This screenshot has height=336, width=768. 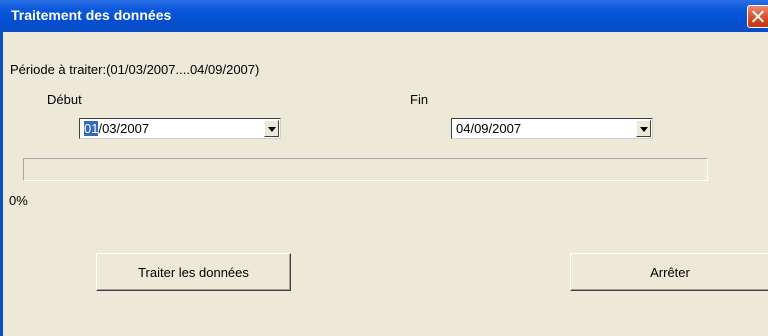 I want to click on start-date-rest: /03/2007, so click(x=124, y=128).